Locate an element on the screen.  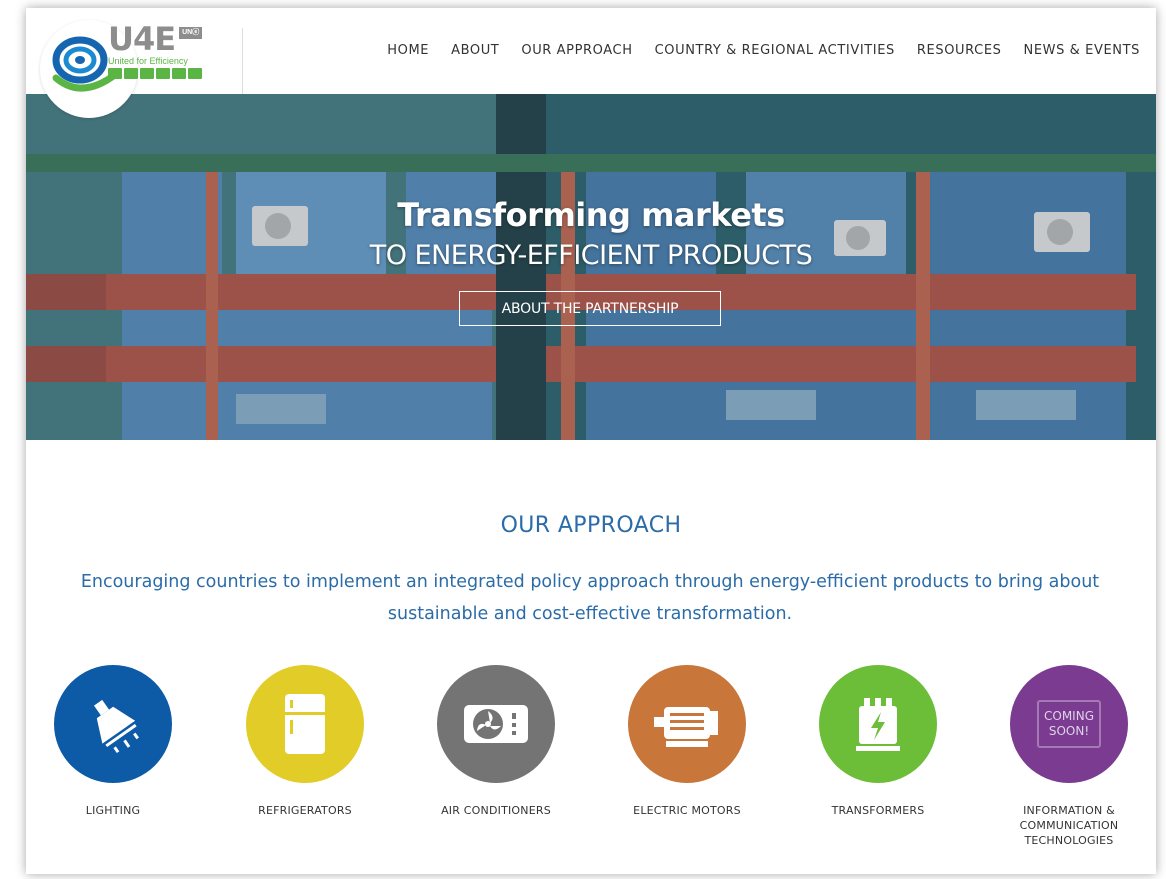
product-label: INFORMATION & COMMUNICATION TECHNOLOGIES is located at coordinates (1069, 825).